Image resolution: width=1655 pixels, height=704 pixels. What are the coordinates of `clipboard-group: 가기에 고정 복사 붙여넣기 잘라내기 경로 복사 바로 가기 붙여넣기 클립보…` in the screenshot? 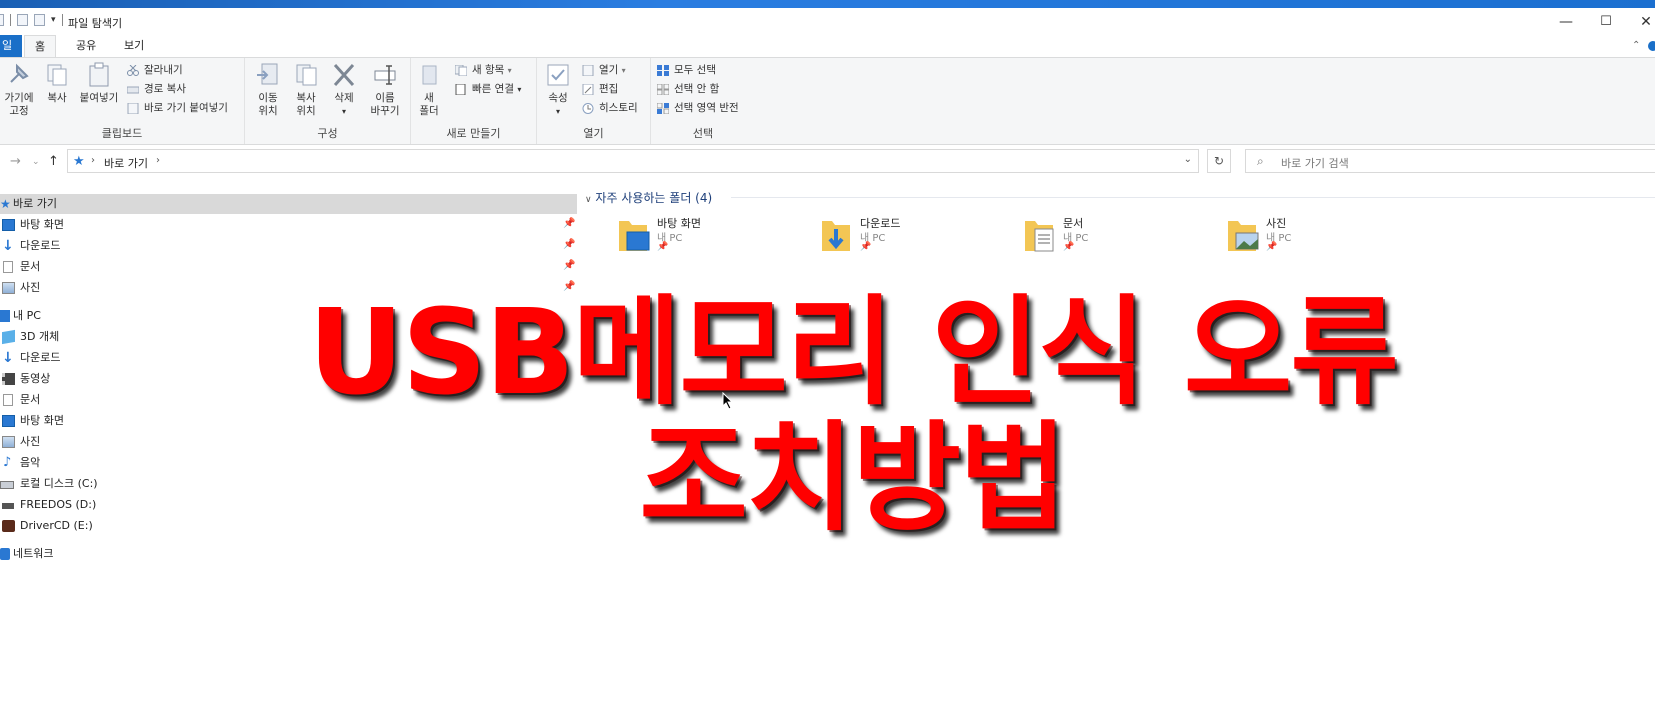 It's located at (122, 101).